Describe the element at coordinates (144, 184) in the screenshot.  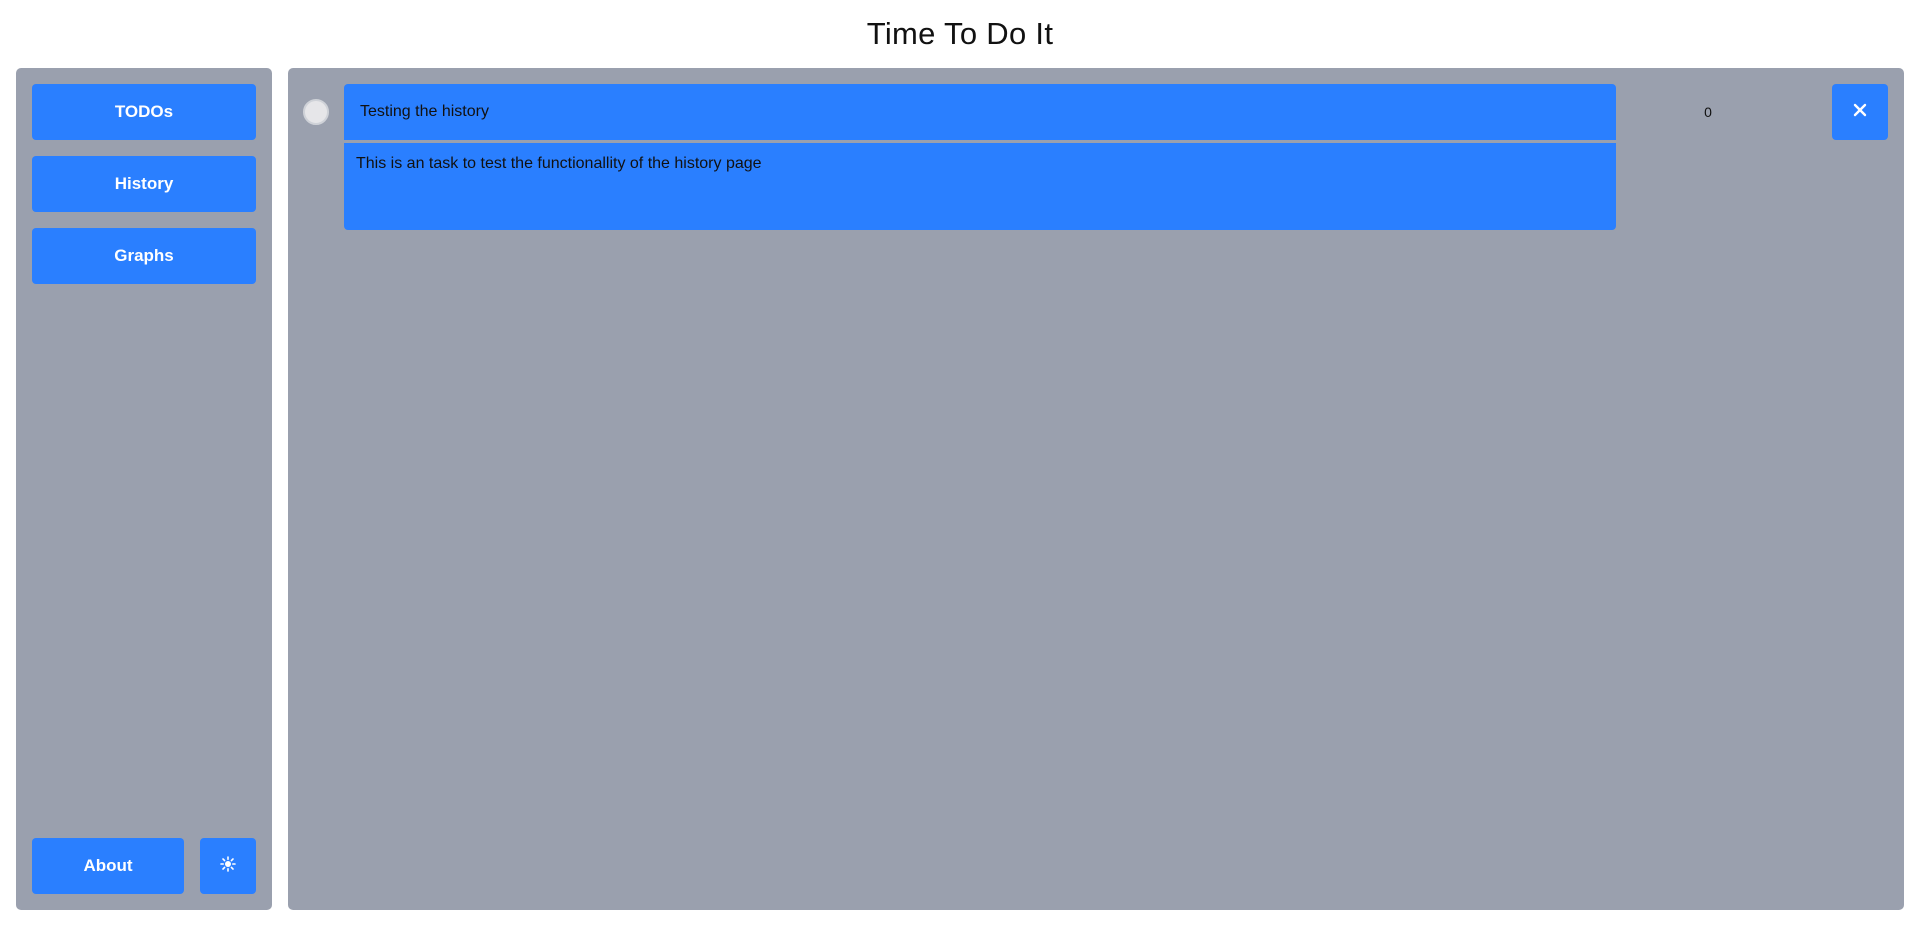
I see `nav-history-button: History` at that location.